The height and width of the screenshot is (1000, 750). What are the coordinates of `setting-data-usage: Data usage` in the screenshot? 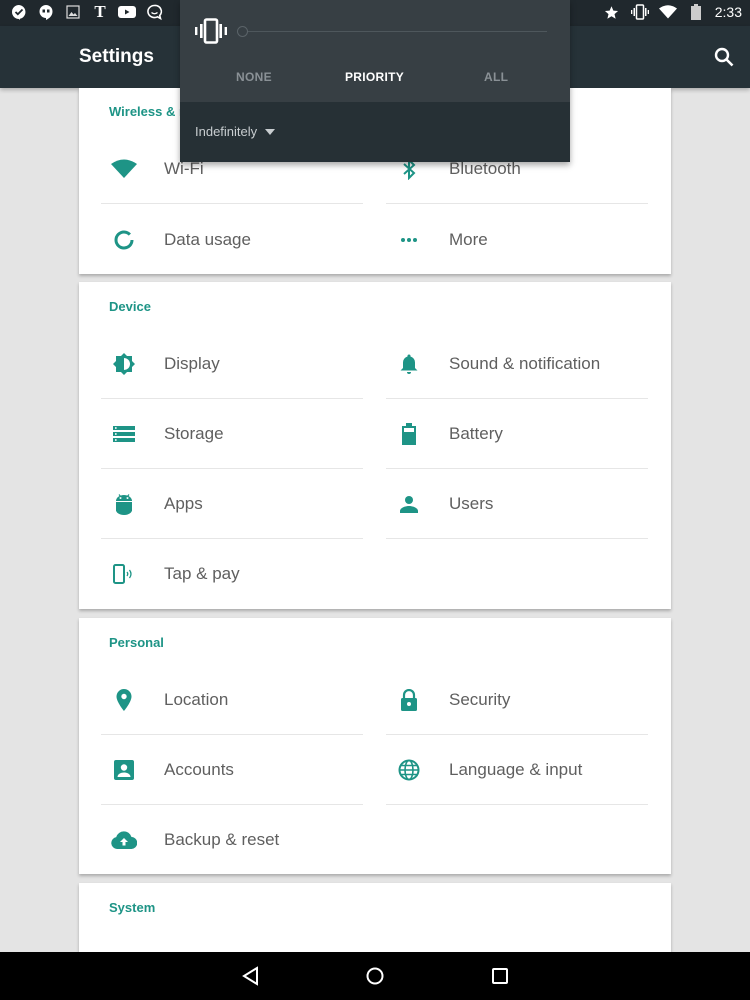 It's located at (232, 240).